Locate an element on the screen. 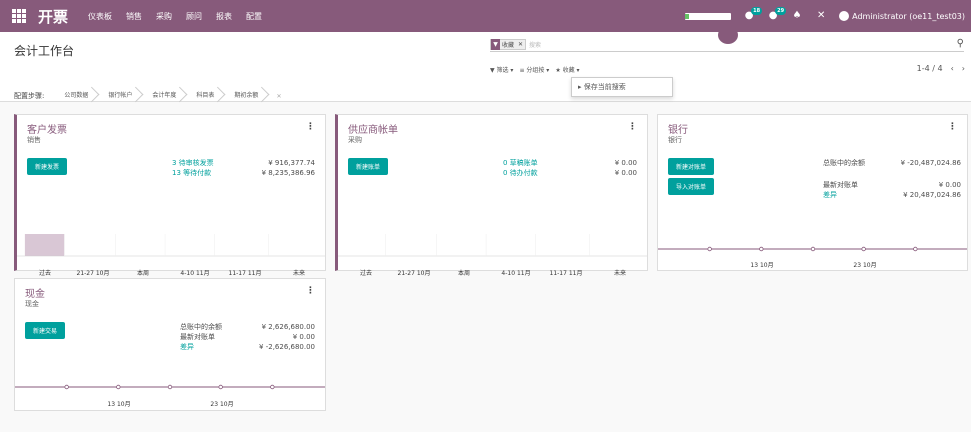 This screenshot has height=432, width=971. card-title: 银行 is located at coordinates (678, 128).